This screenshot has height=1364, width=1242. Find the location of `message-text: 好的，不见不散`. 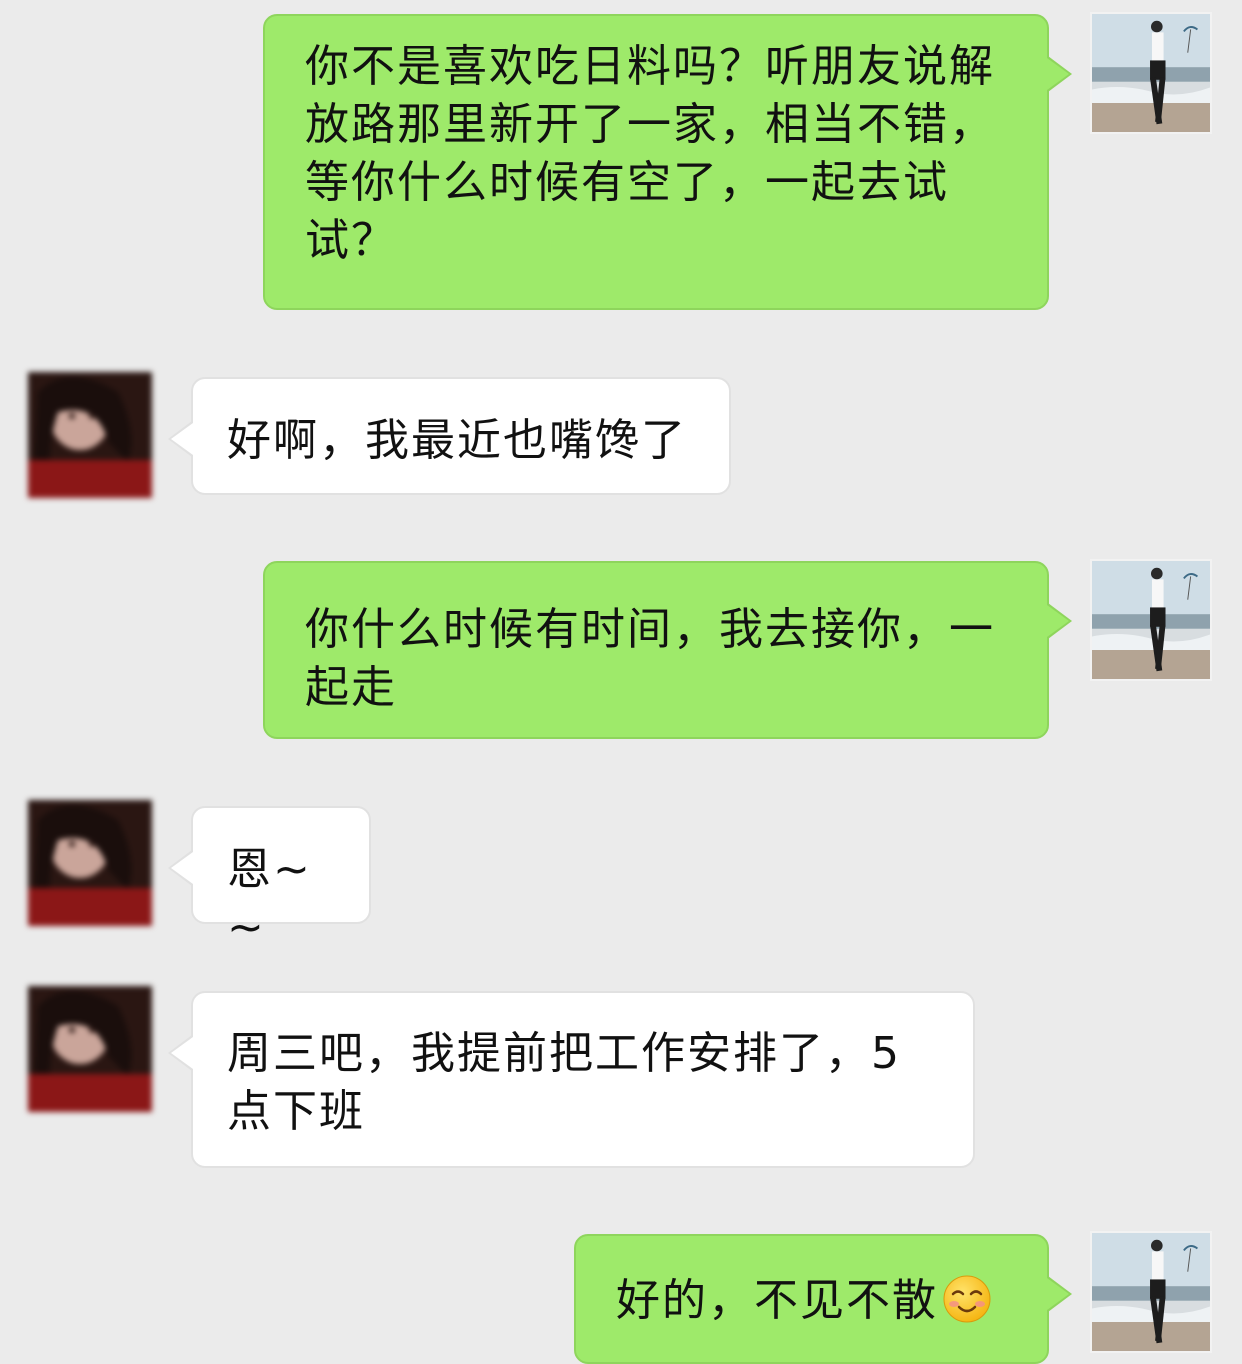

message-text: 好的，不见不散 is located at coordinates (777, 1300).